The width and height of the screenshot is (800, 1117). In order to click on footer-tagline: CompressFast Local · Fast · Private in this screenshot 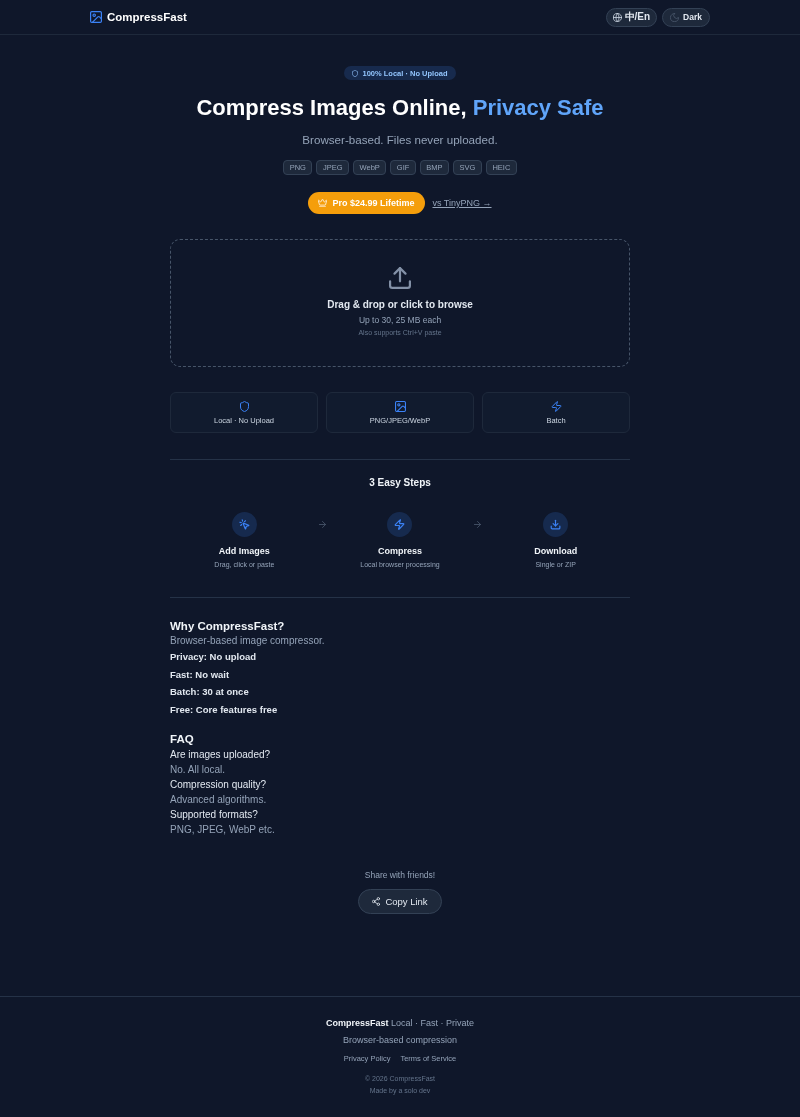, I will do `click(400, 1023)`.